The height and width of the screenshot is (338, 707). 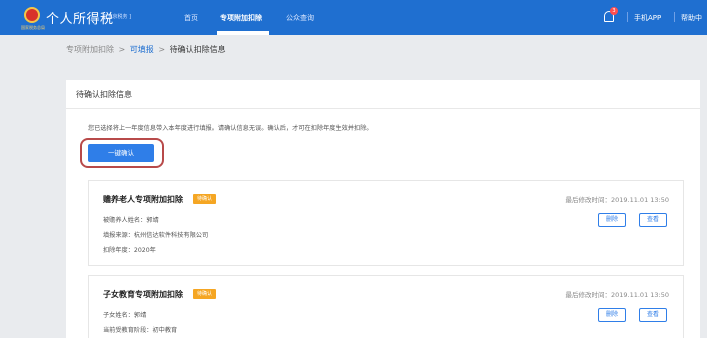 What do you see at coordinates (383, 108) in the screenshot?
I see `panel-divider` at bounding box center [383, 108].